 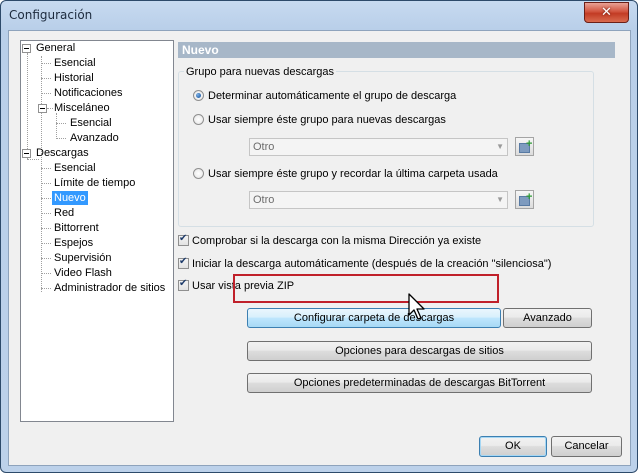 What do you see at coordinates (198, 119) in the screenshot?
I see `radio-always-group` at bounding box center [198, 119].